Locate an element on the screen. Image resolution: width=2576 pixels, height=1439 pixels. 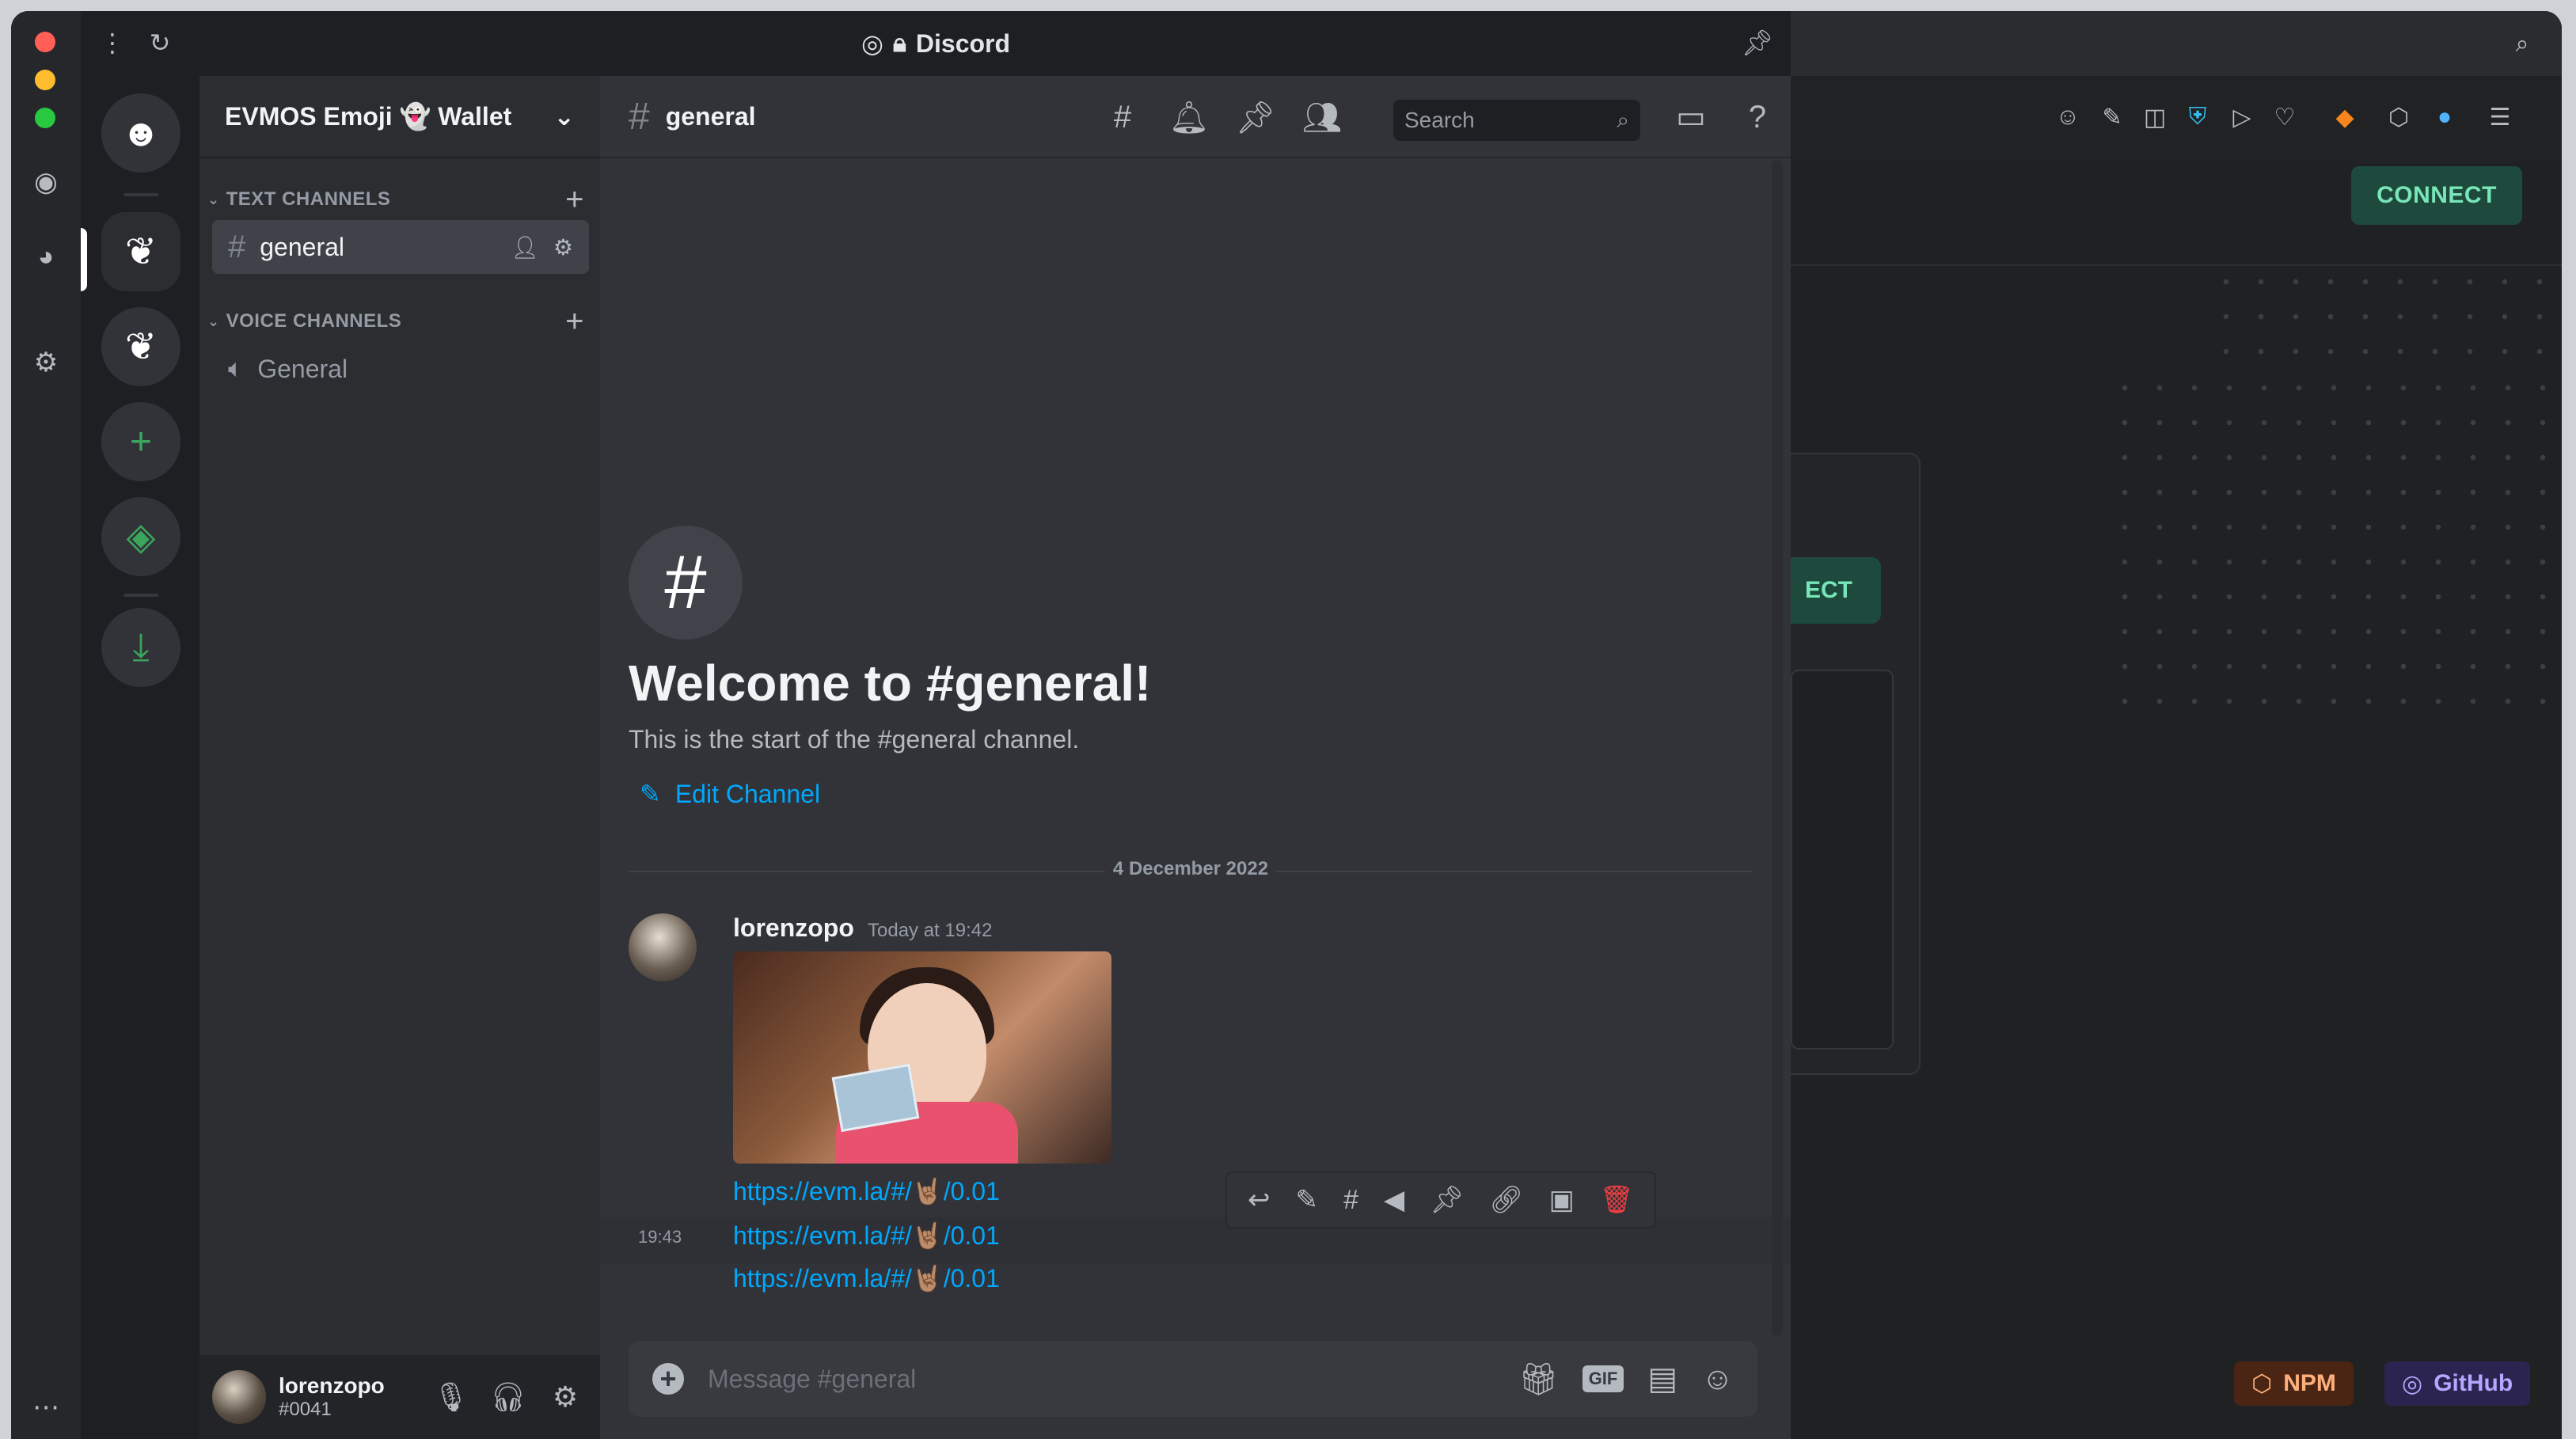
browser-tab-bar: ⌕ is located at coordinates (2176, 43).